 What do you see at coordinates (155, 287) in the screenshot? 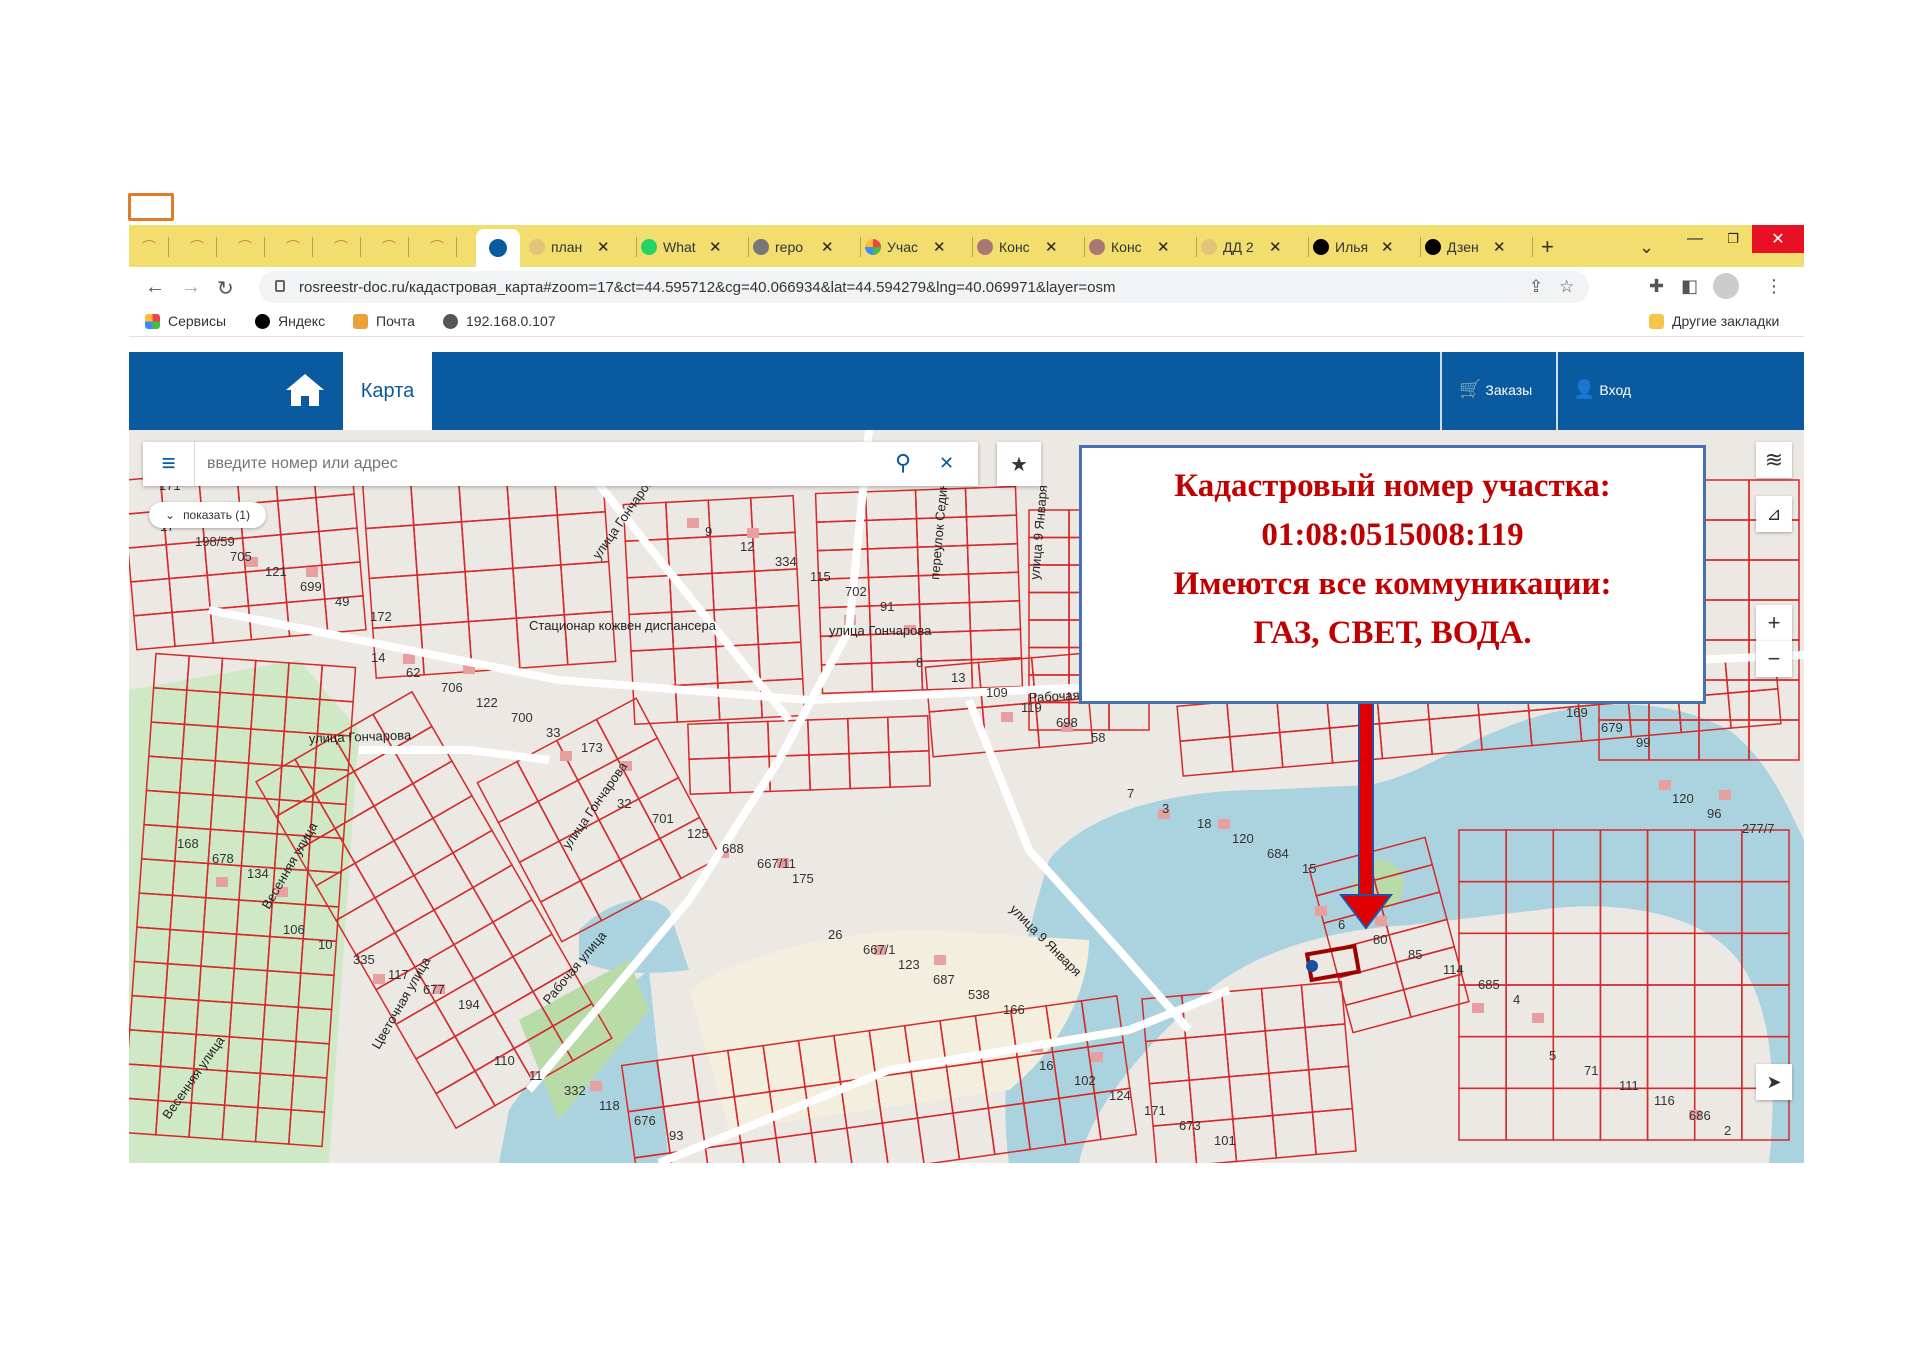
I see `back-button: ←` at bounding box center [155, 287].